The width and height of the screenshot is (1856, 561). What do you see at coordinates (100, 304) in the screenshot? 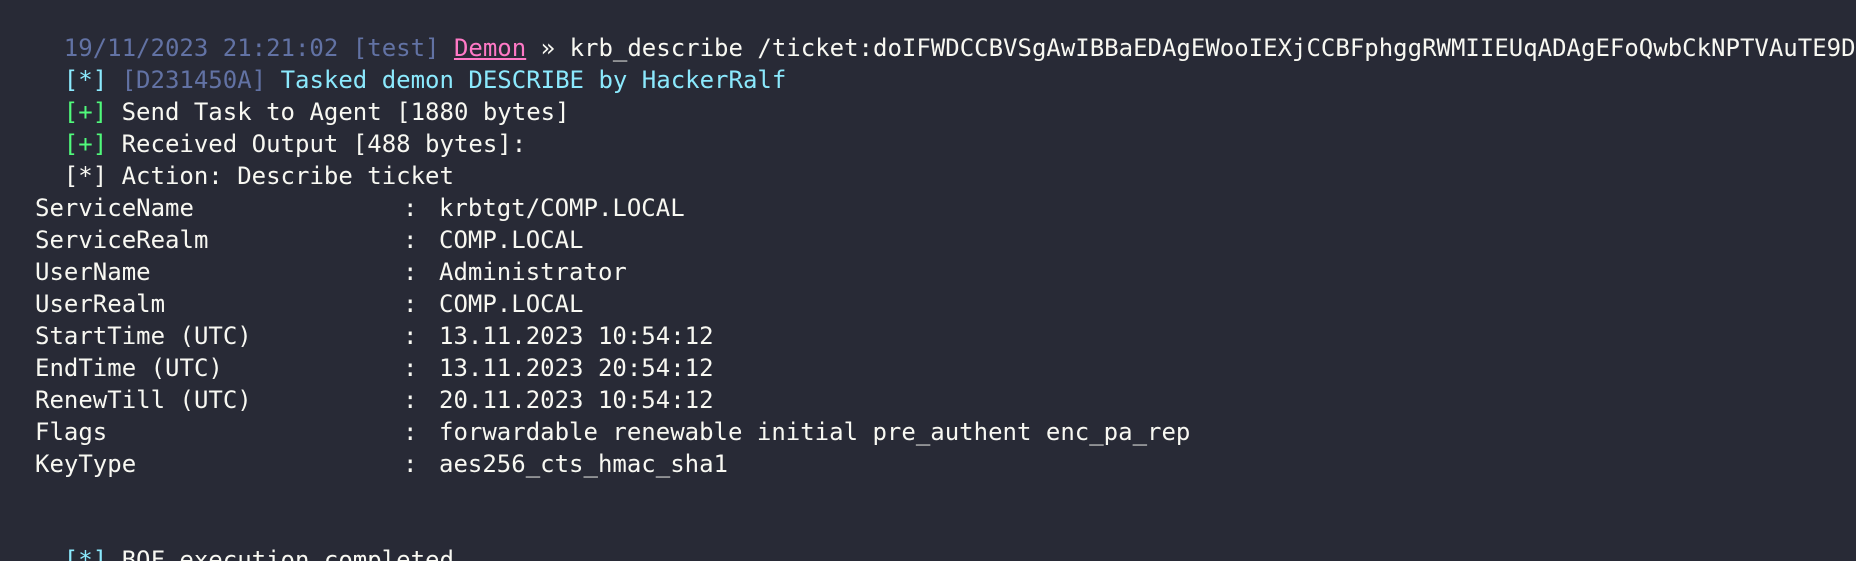
I see `field-key: UserRealm` at bounding box center [100, 304].